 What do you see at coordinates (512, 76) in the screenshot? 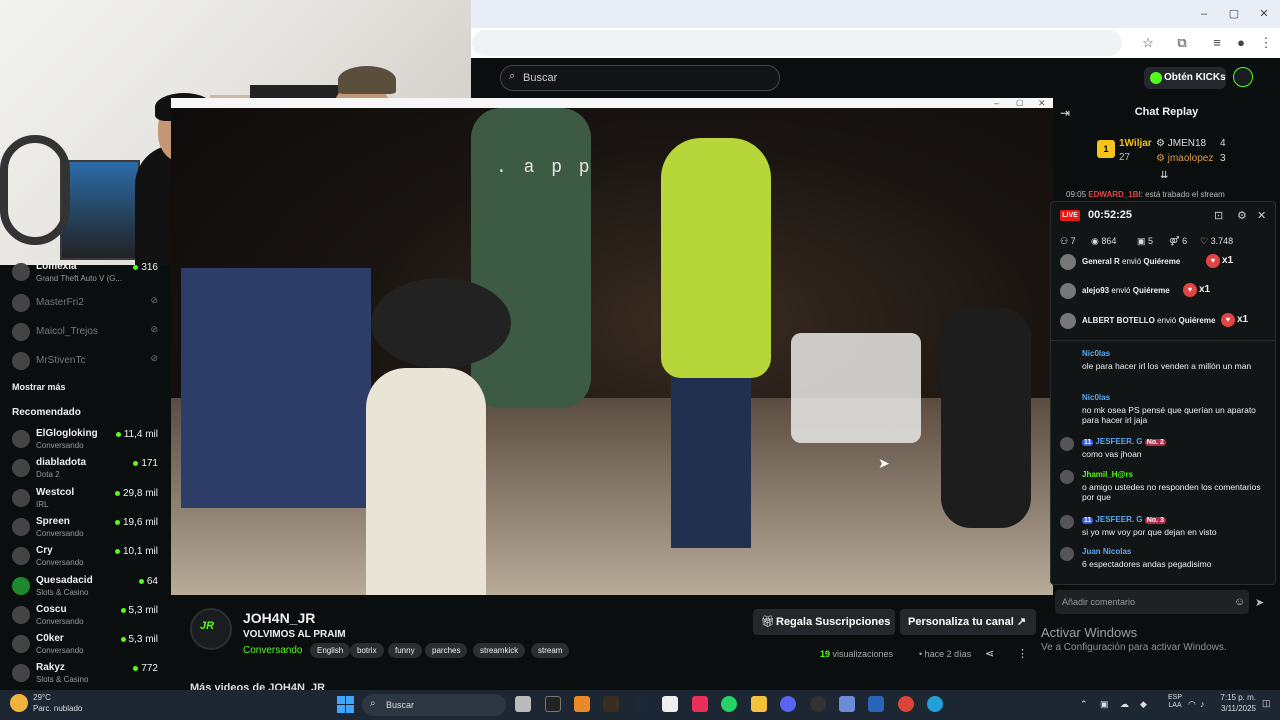
I see `search-icon: ⌕` at bounding box center [512, 76].